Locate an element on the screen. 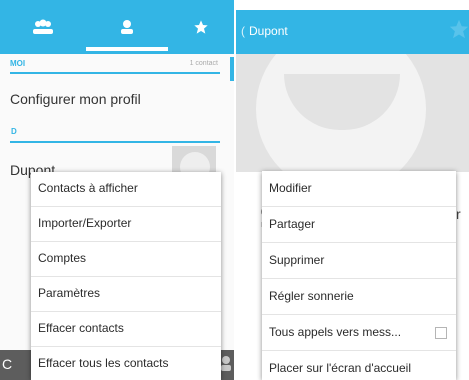  tab-groups is located at coordinates (43, 27).